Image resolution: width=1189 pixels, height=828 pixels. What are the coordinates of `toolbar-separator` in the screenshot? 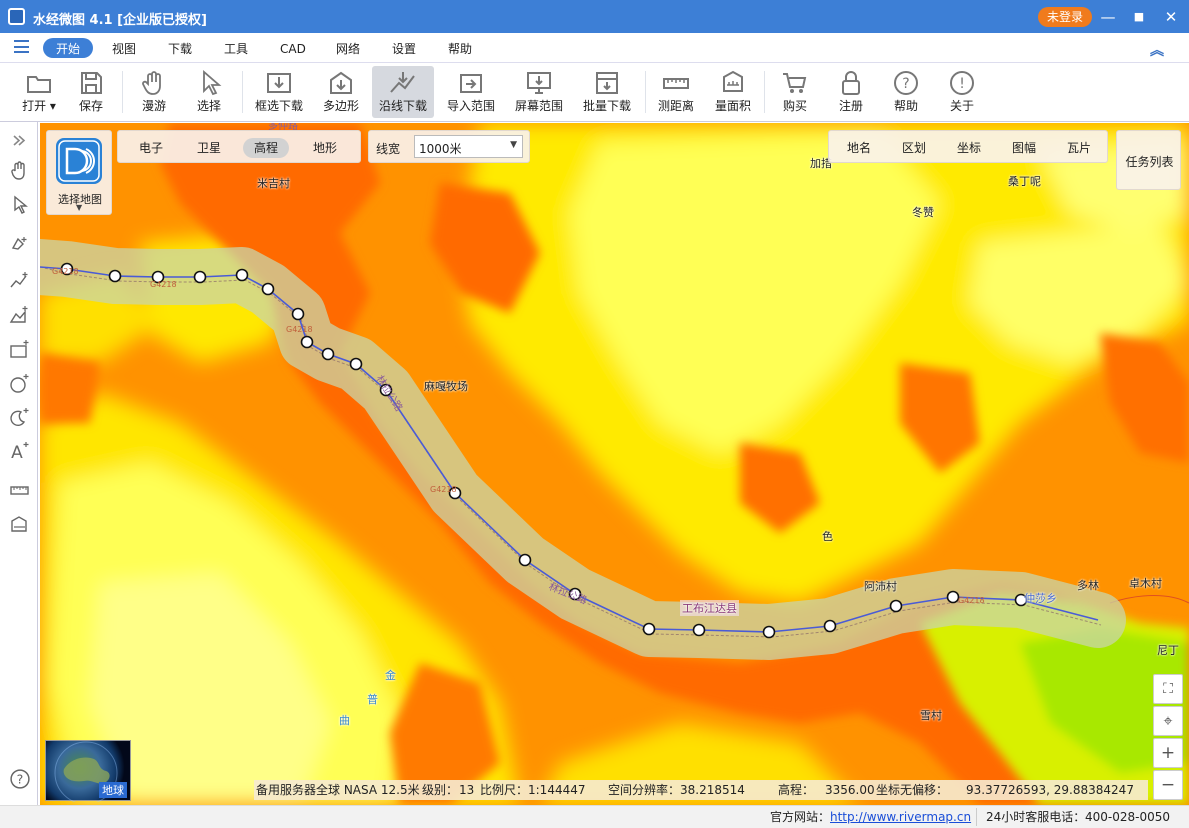 It's located at (645, 92).